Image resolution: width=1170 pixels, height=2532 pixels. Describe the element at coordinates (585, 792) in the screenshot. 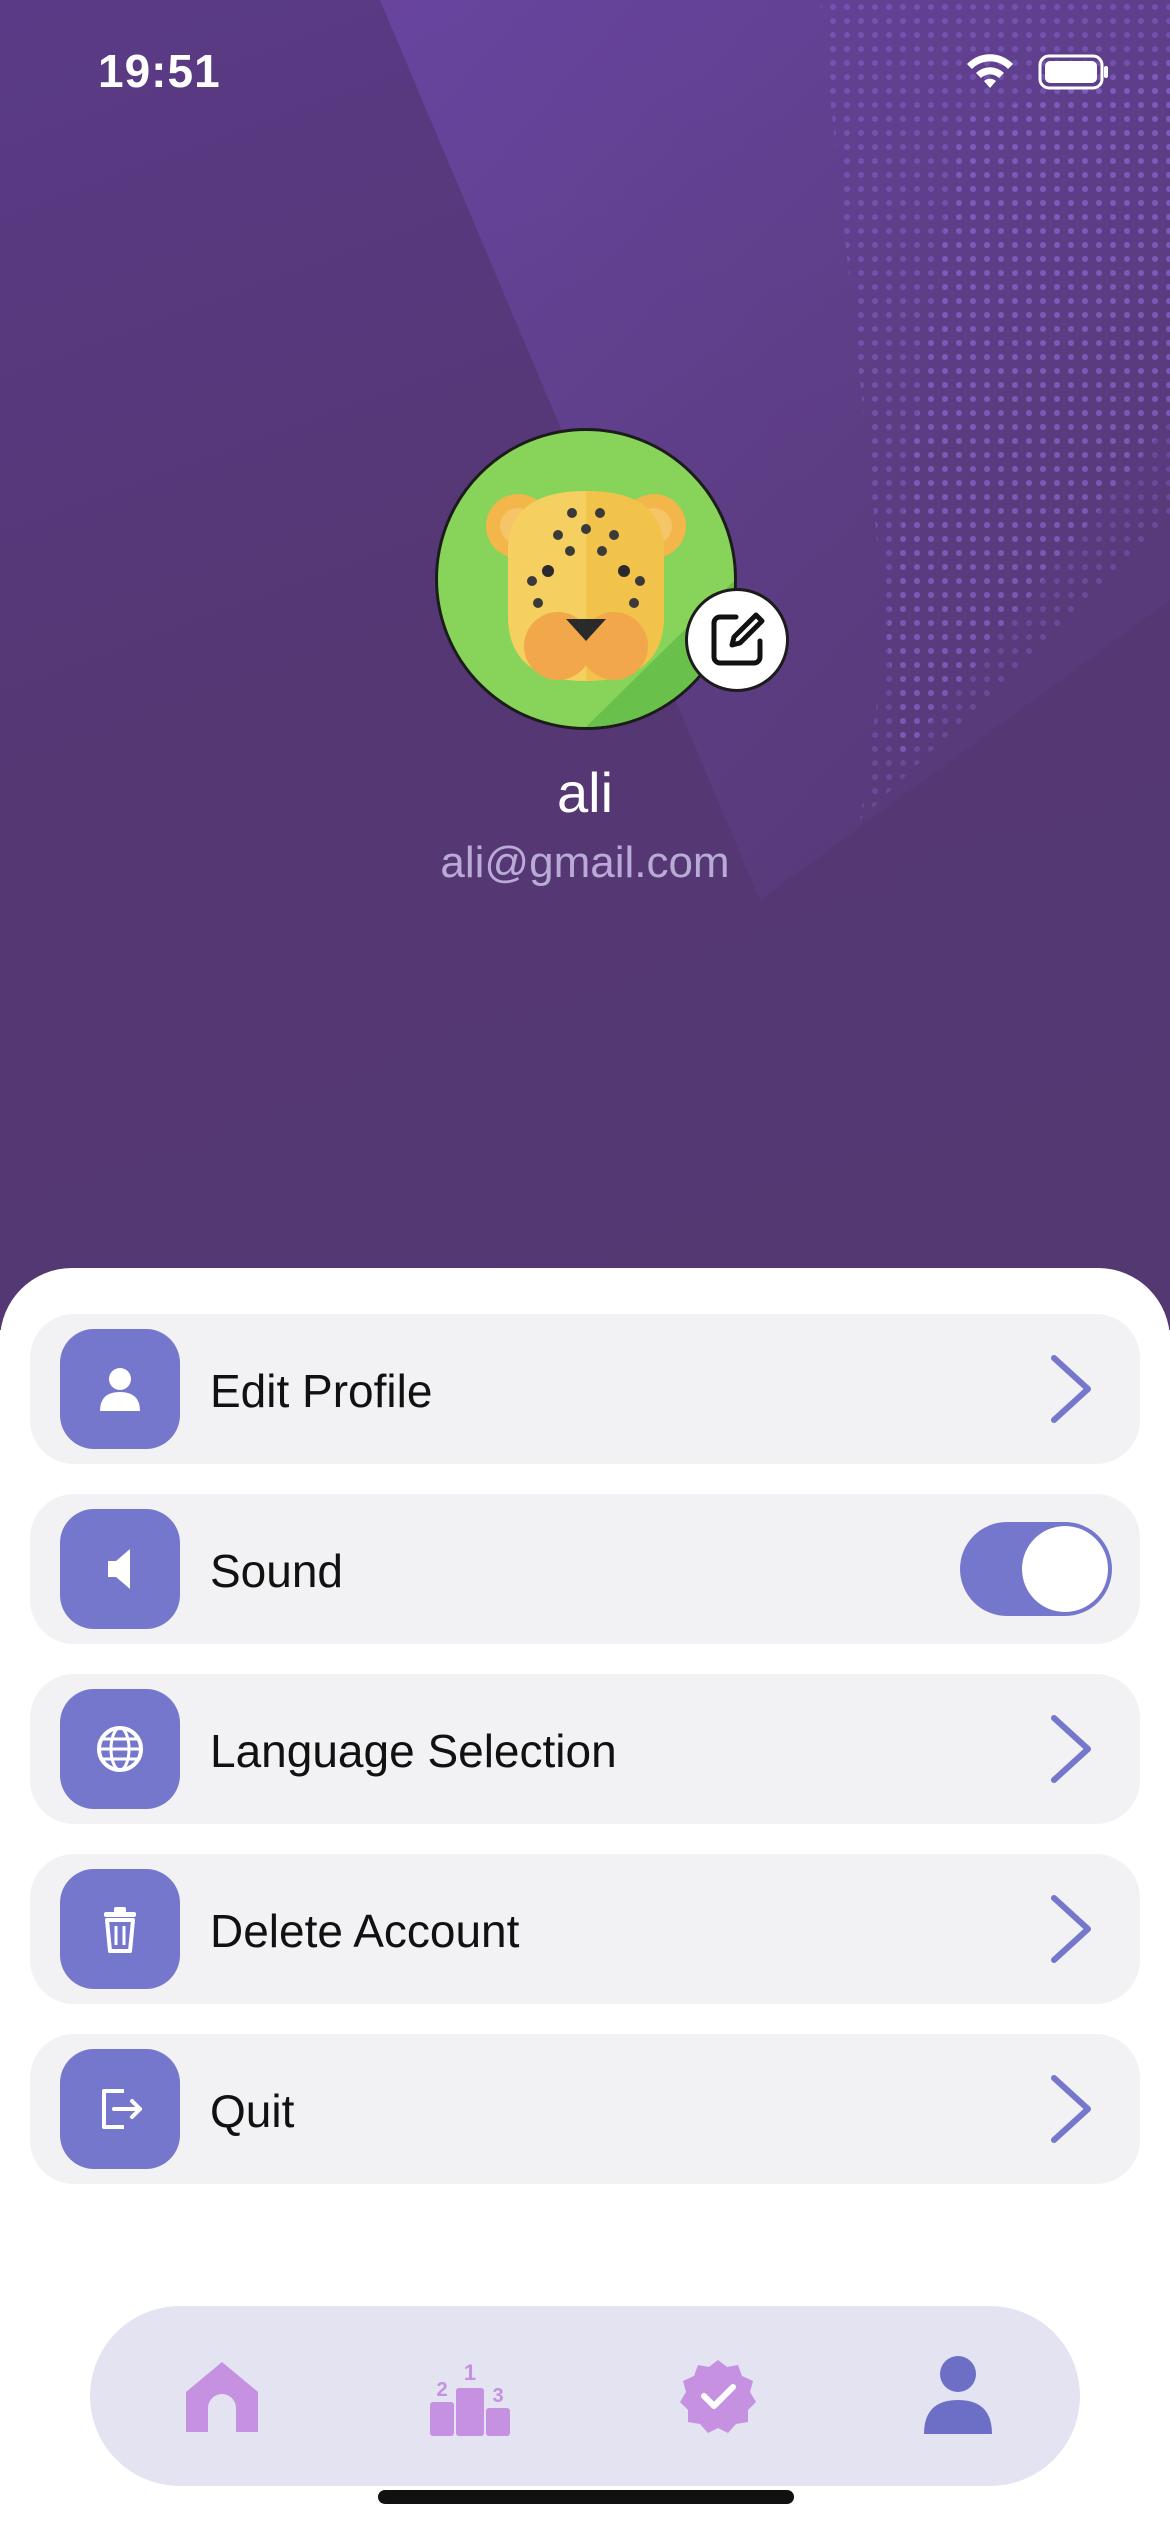

I see `profile-name: ali` at that location.